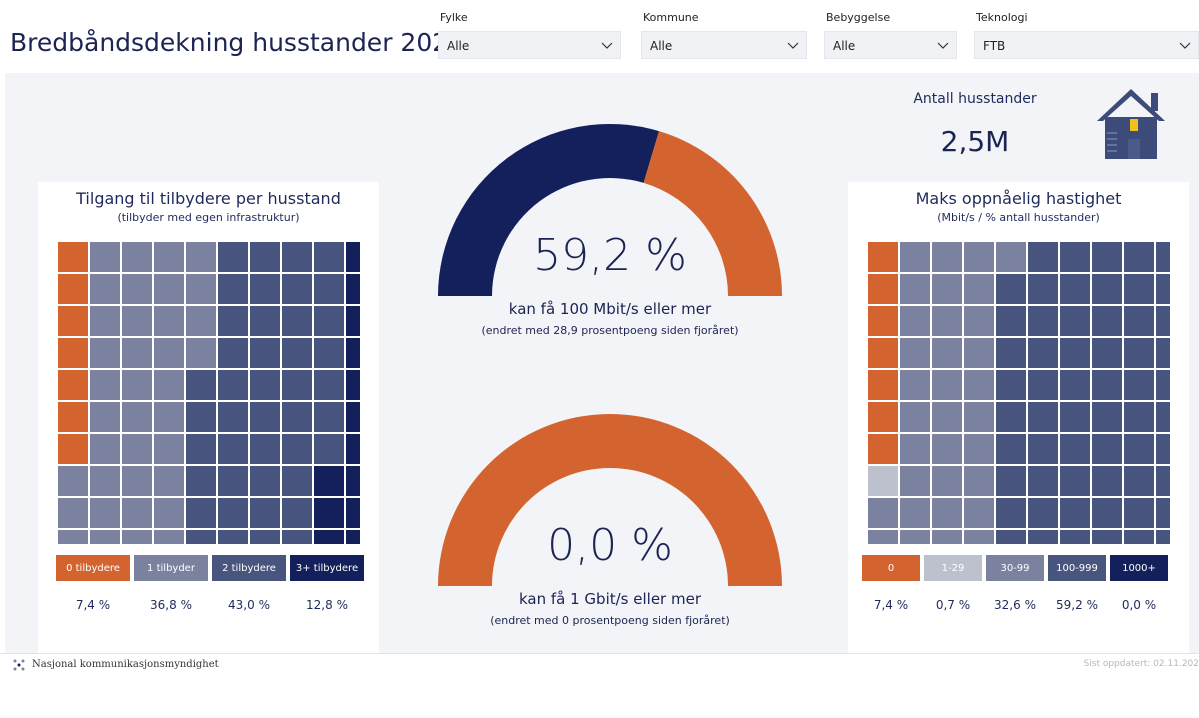 The width and height of the screenshot is (1199, 718). Describe the element at coordinates (19, 665) in the screenshot. I see `nkom-logo-icon` at that location.